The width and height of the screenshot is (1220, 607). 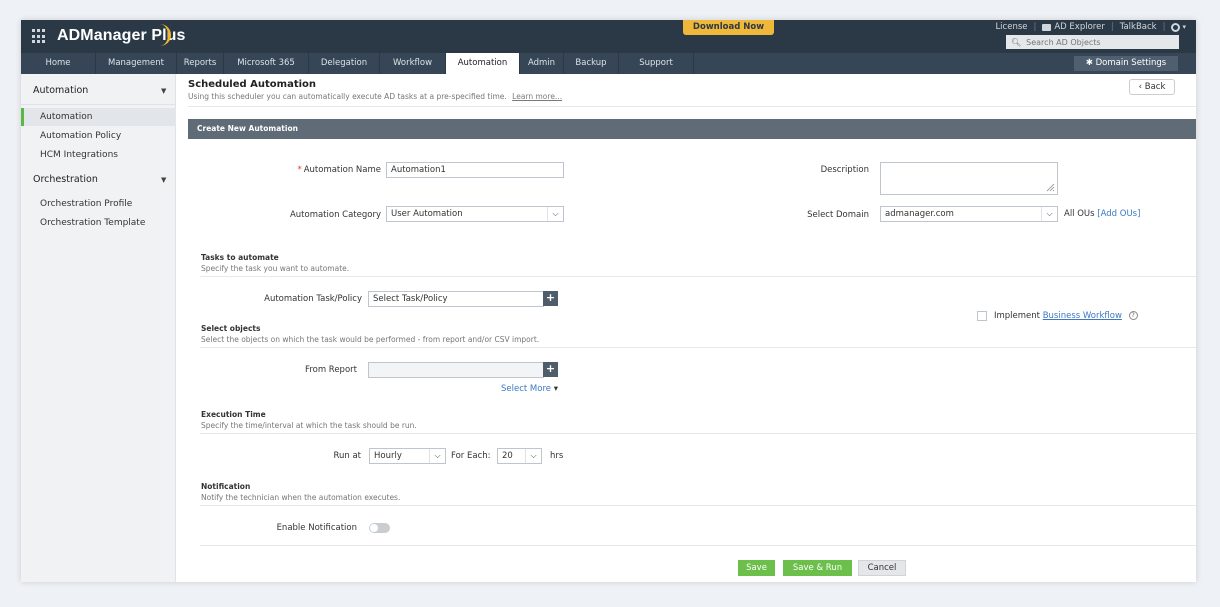 What do you see at coordinates (692, 129) in the screenshot?
I see `section-header: Create New Automation` at bounding box center [692, 129].